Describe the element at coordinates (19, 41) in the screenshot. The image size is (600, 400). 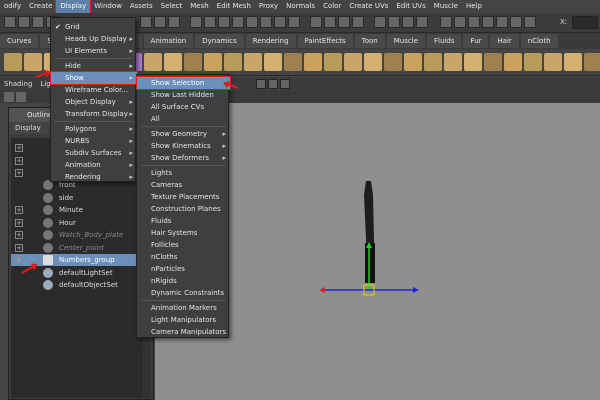
I see `shelf-tab-curves: Curves` at that location.